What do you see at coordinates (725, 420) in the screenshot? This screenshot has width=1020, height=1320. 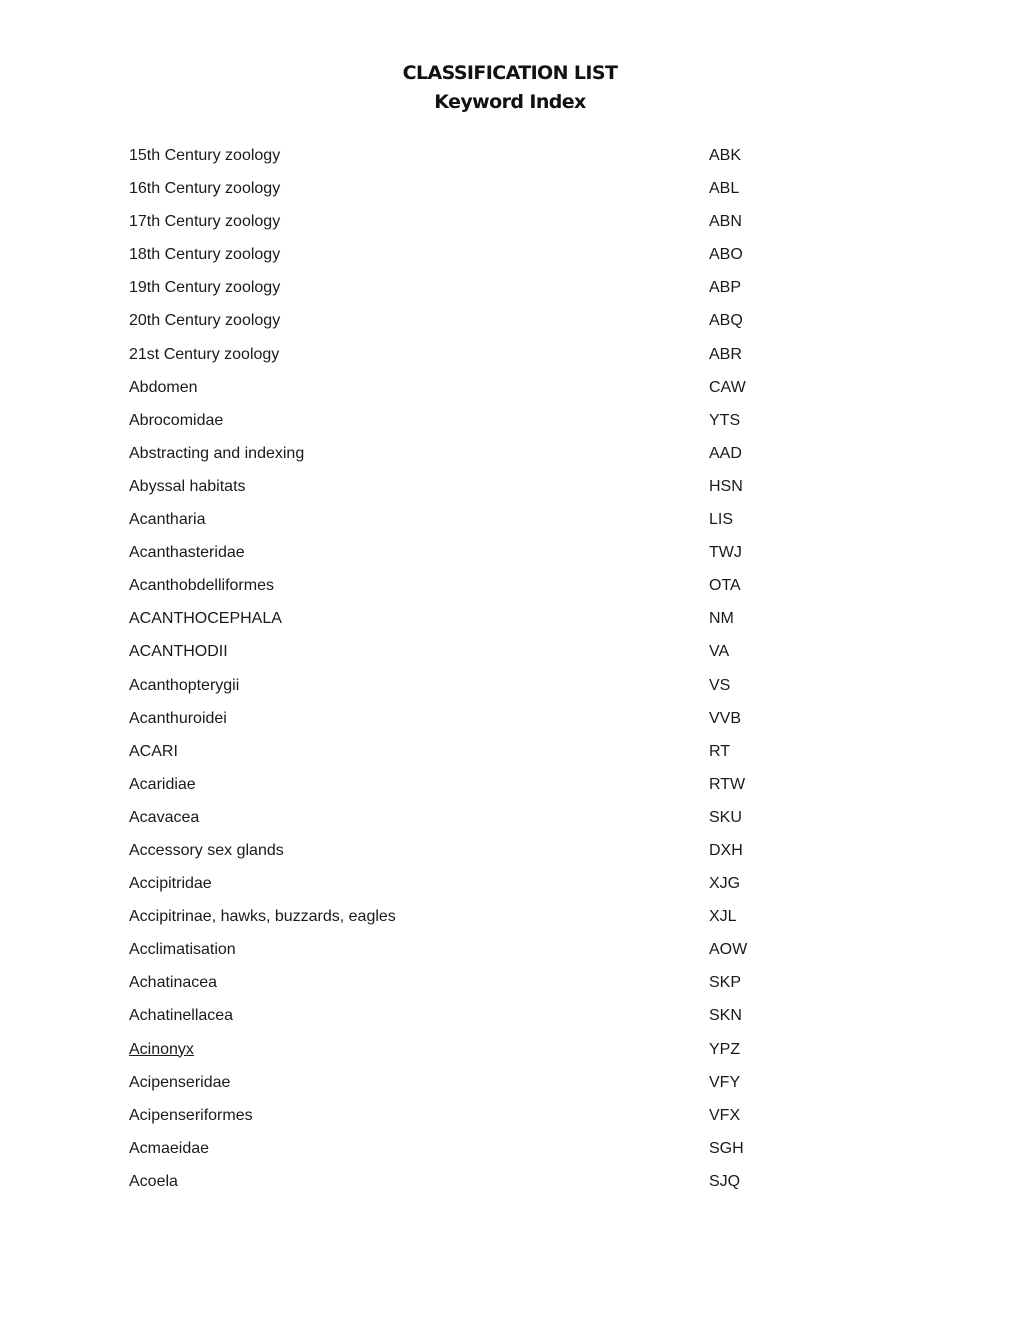 I see `classification-code: YTS` at bounding box center [725, 420].